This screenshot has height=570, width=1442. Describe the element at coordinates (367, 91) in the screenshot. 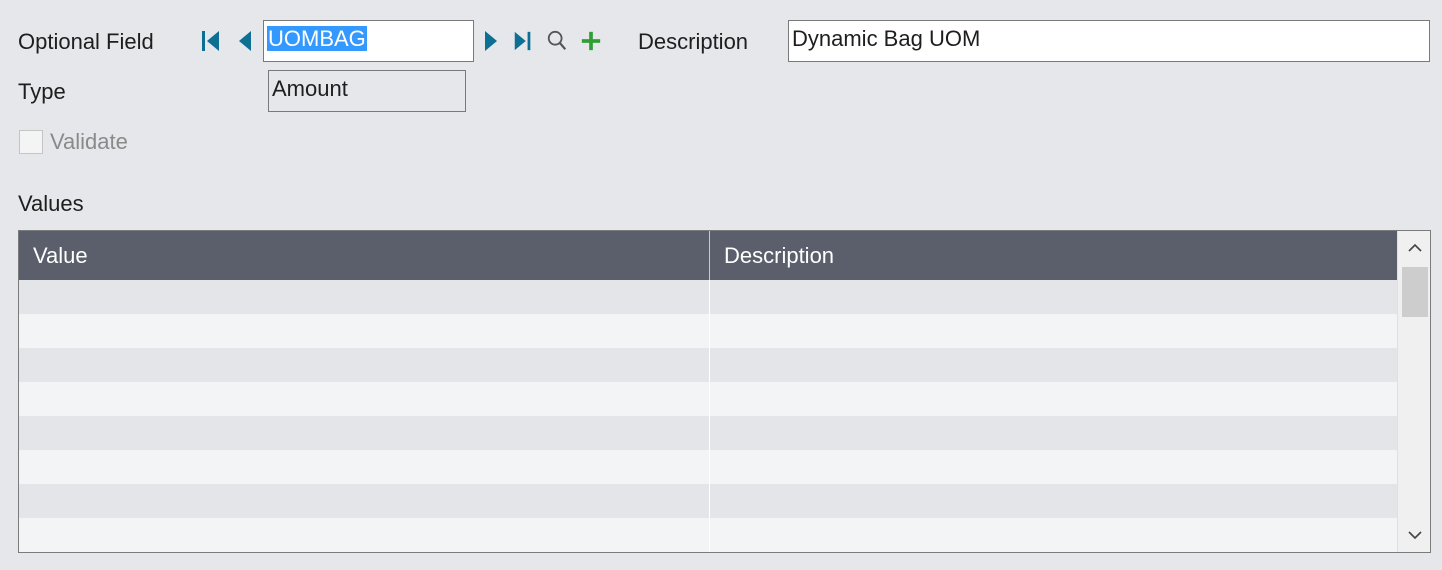

I see `type-field: Amount` at that location.